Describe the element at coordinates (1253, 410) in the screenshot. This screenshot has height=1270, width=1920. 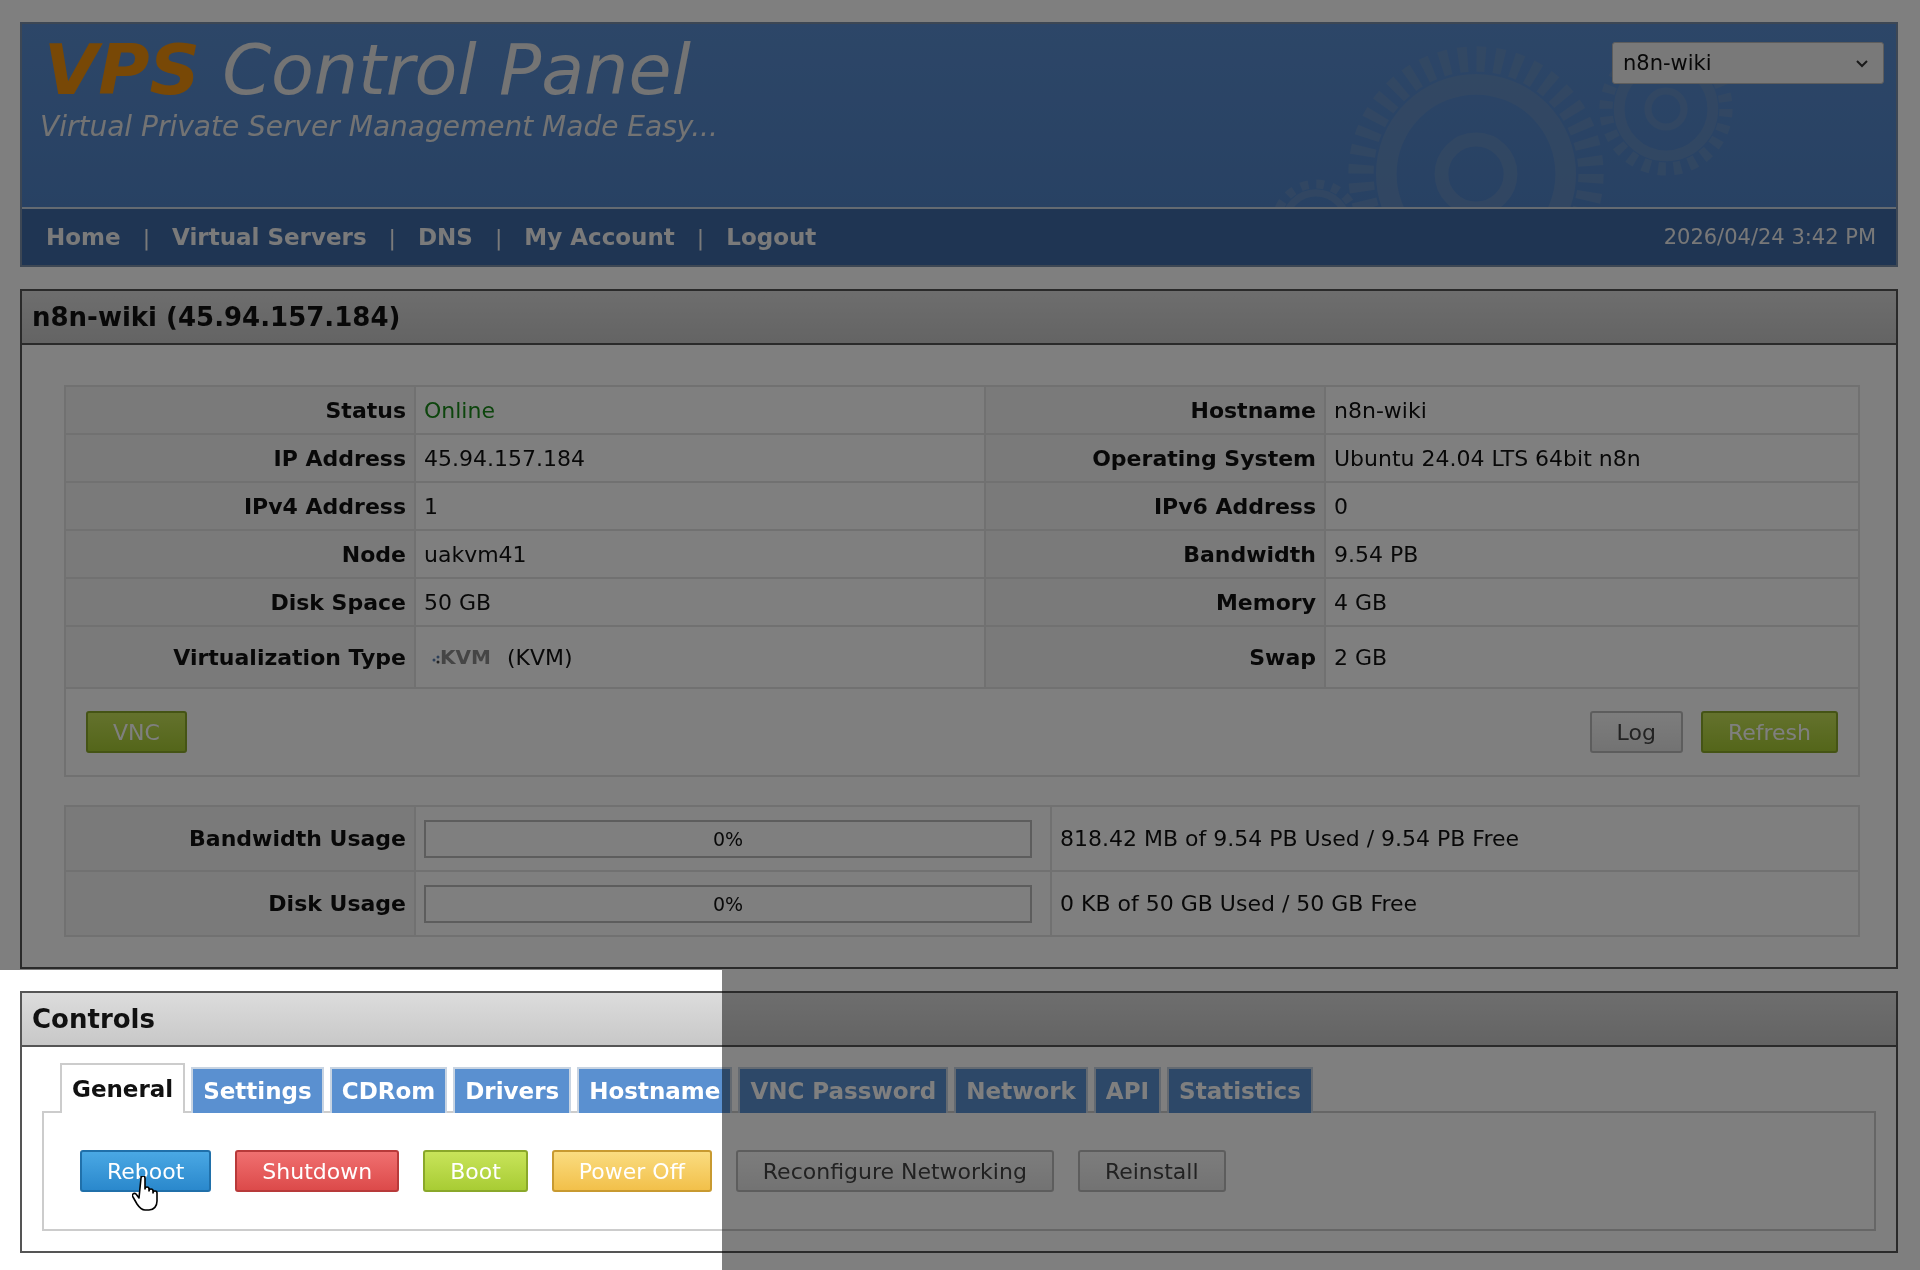
I see `field-label: Hostname` at that location.